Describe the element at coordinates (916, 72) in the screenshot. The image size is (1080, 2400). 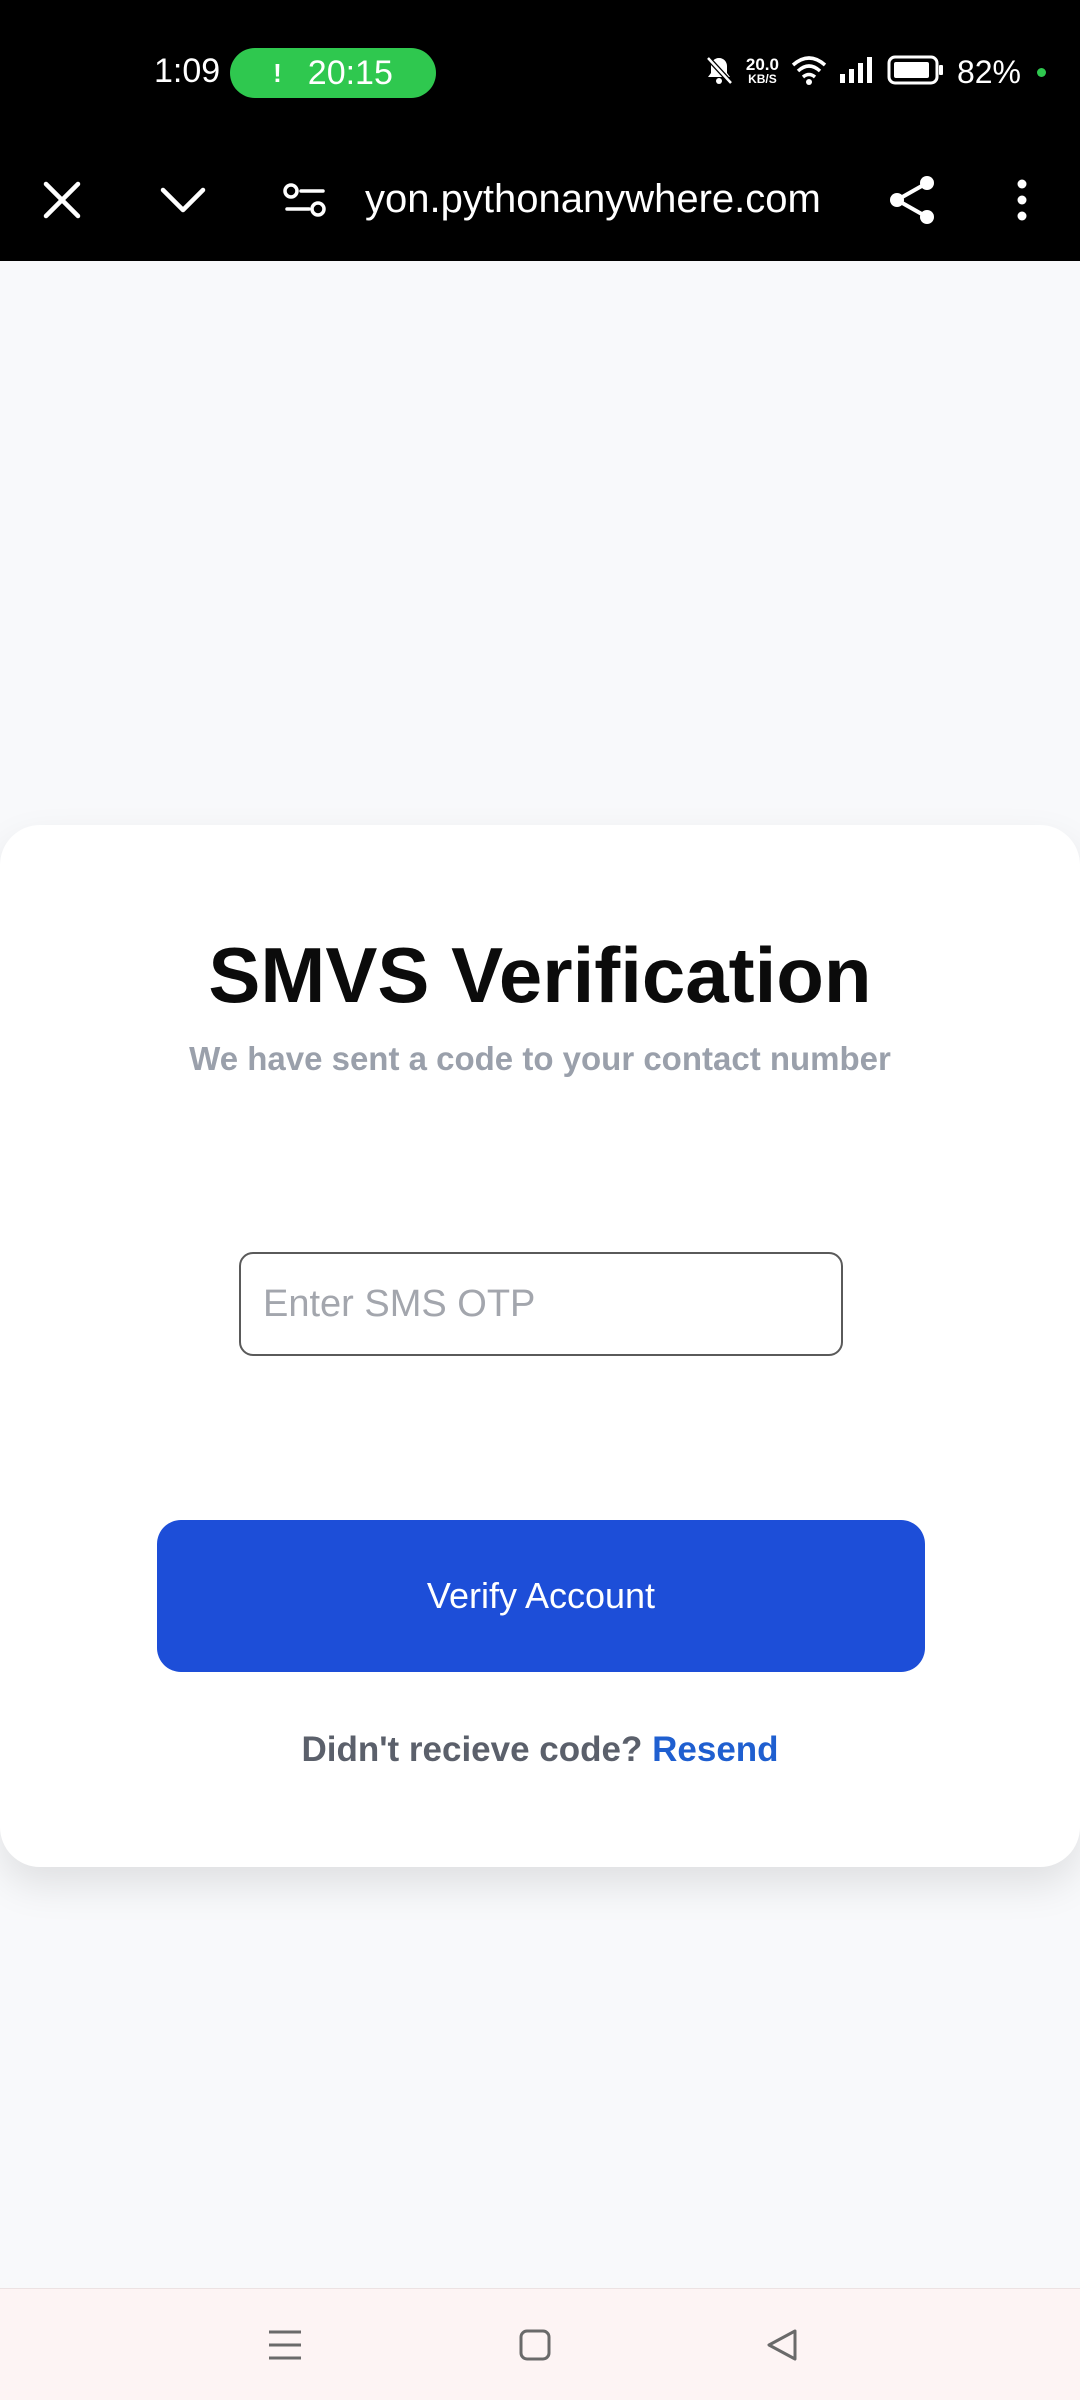
I see `battery-icon` at that location.